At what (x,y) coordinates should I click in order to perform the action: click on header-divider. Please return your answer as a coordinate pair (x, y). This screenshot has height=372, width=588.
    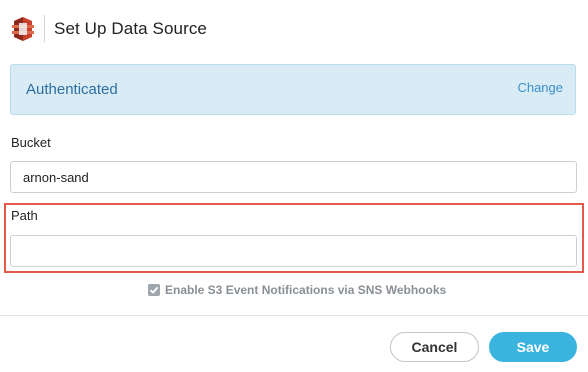
    Looking at the image, I should click on (44, 28).